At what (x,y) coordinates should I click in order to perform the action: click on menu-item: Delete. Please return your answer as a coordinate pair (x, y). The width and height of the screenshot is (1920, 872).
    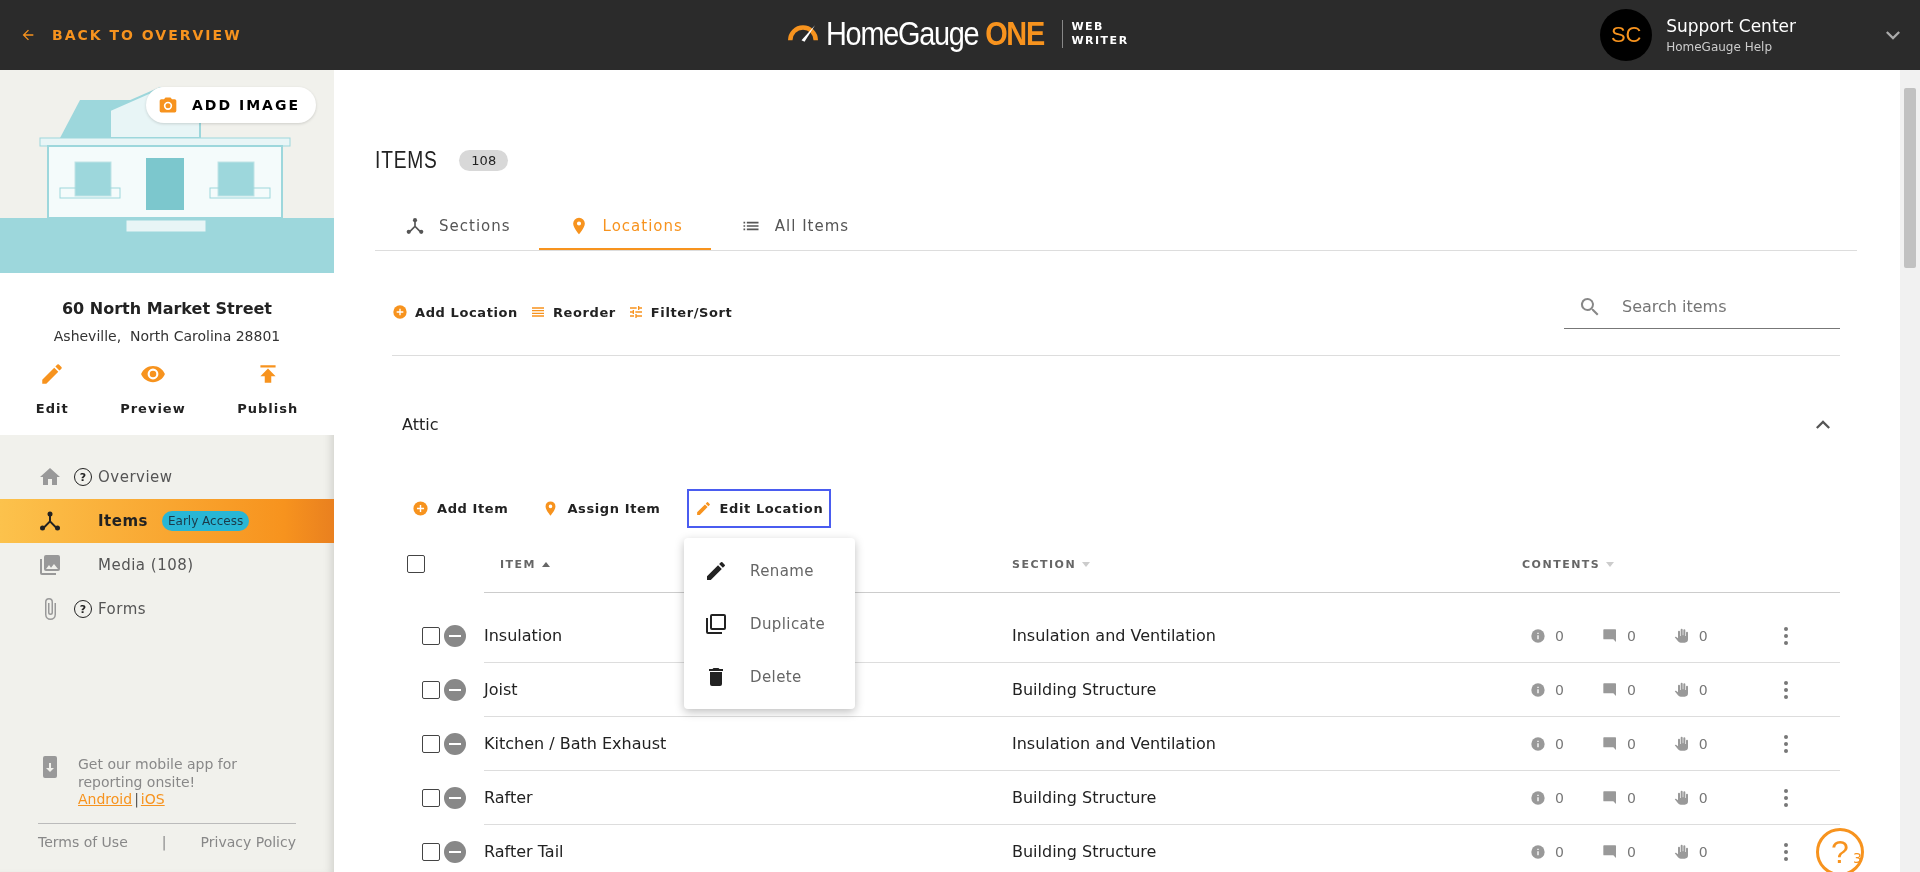
    Looking at the image, I should click on (769, 676).